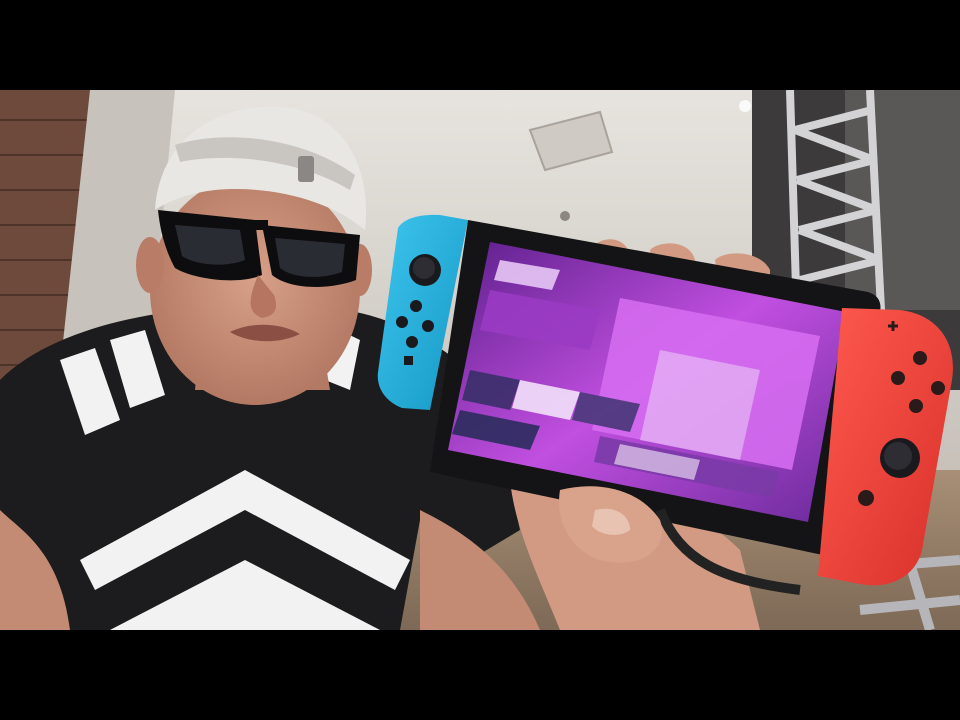 This screenshot has height=720, width=960. I want to click on wall-panel, so click(902, 200).